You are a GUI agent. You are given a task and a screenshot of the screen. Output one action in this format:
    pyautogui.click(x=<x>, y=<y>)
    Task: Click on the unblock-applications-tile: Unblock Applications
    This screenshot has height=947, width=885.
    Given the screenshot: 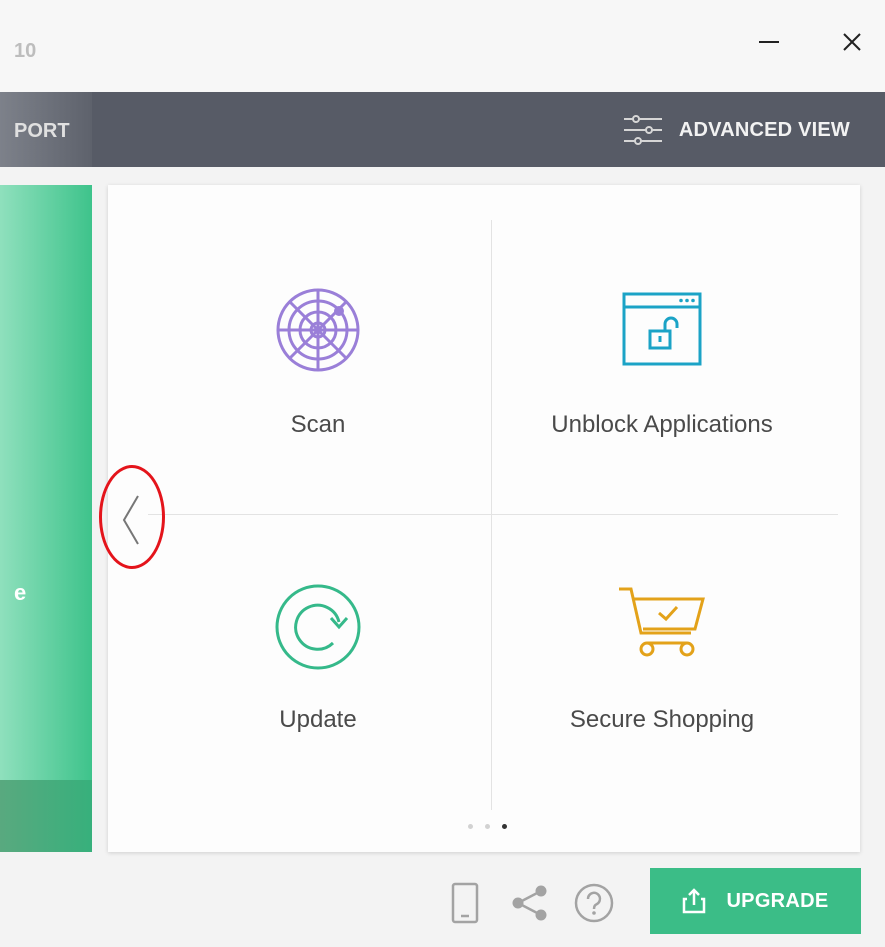 What is the action you would take?
    pyautogui.click(x=662, y=385)
    